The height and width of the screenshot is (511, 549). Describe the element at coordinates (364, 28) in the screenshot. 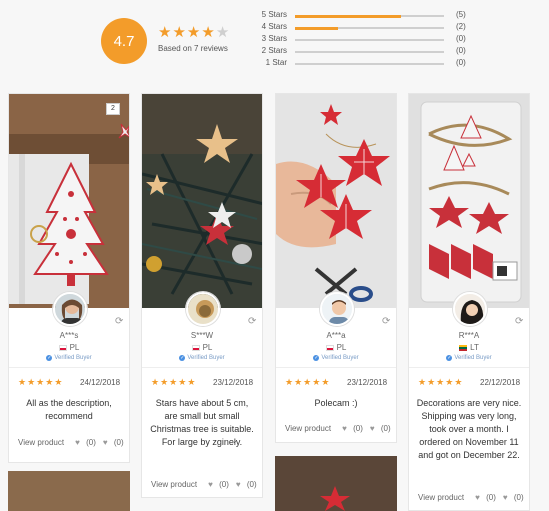

I see `breakdown-row-4: 4 Stars (2)` at that location.